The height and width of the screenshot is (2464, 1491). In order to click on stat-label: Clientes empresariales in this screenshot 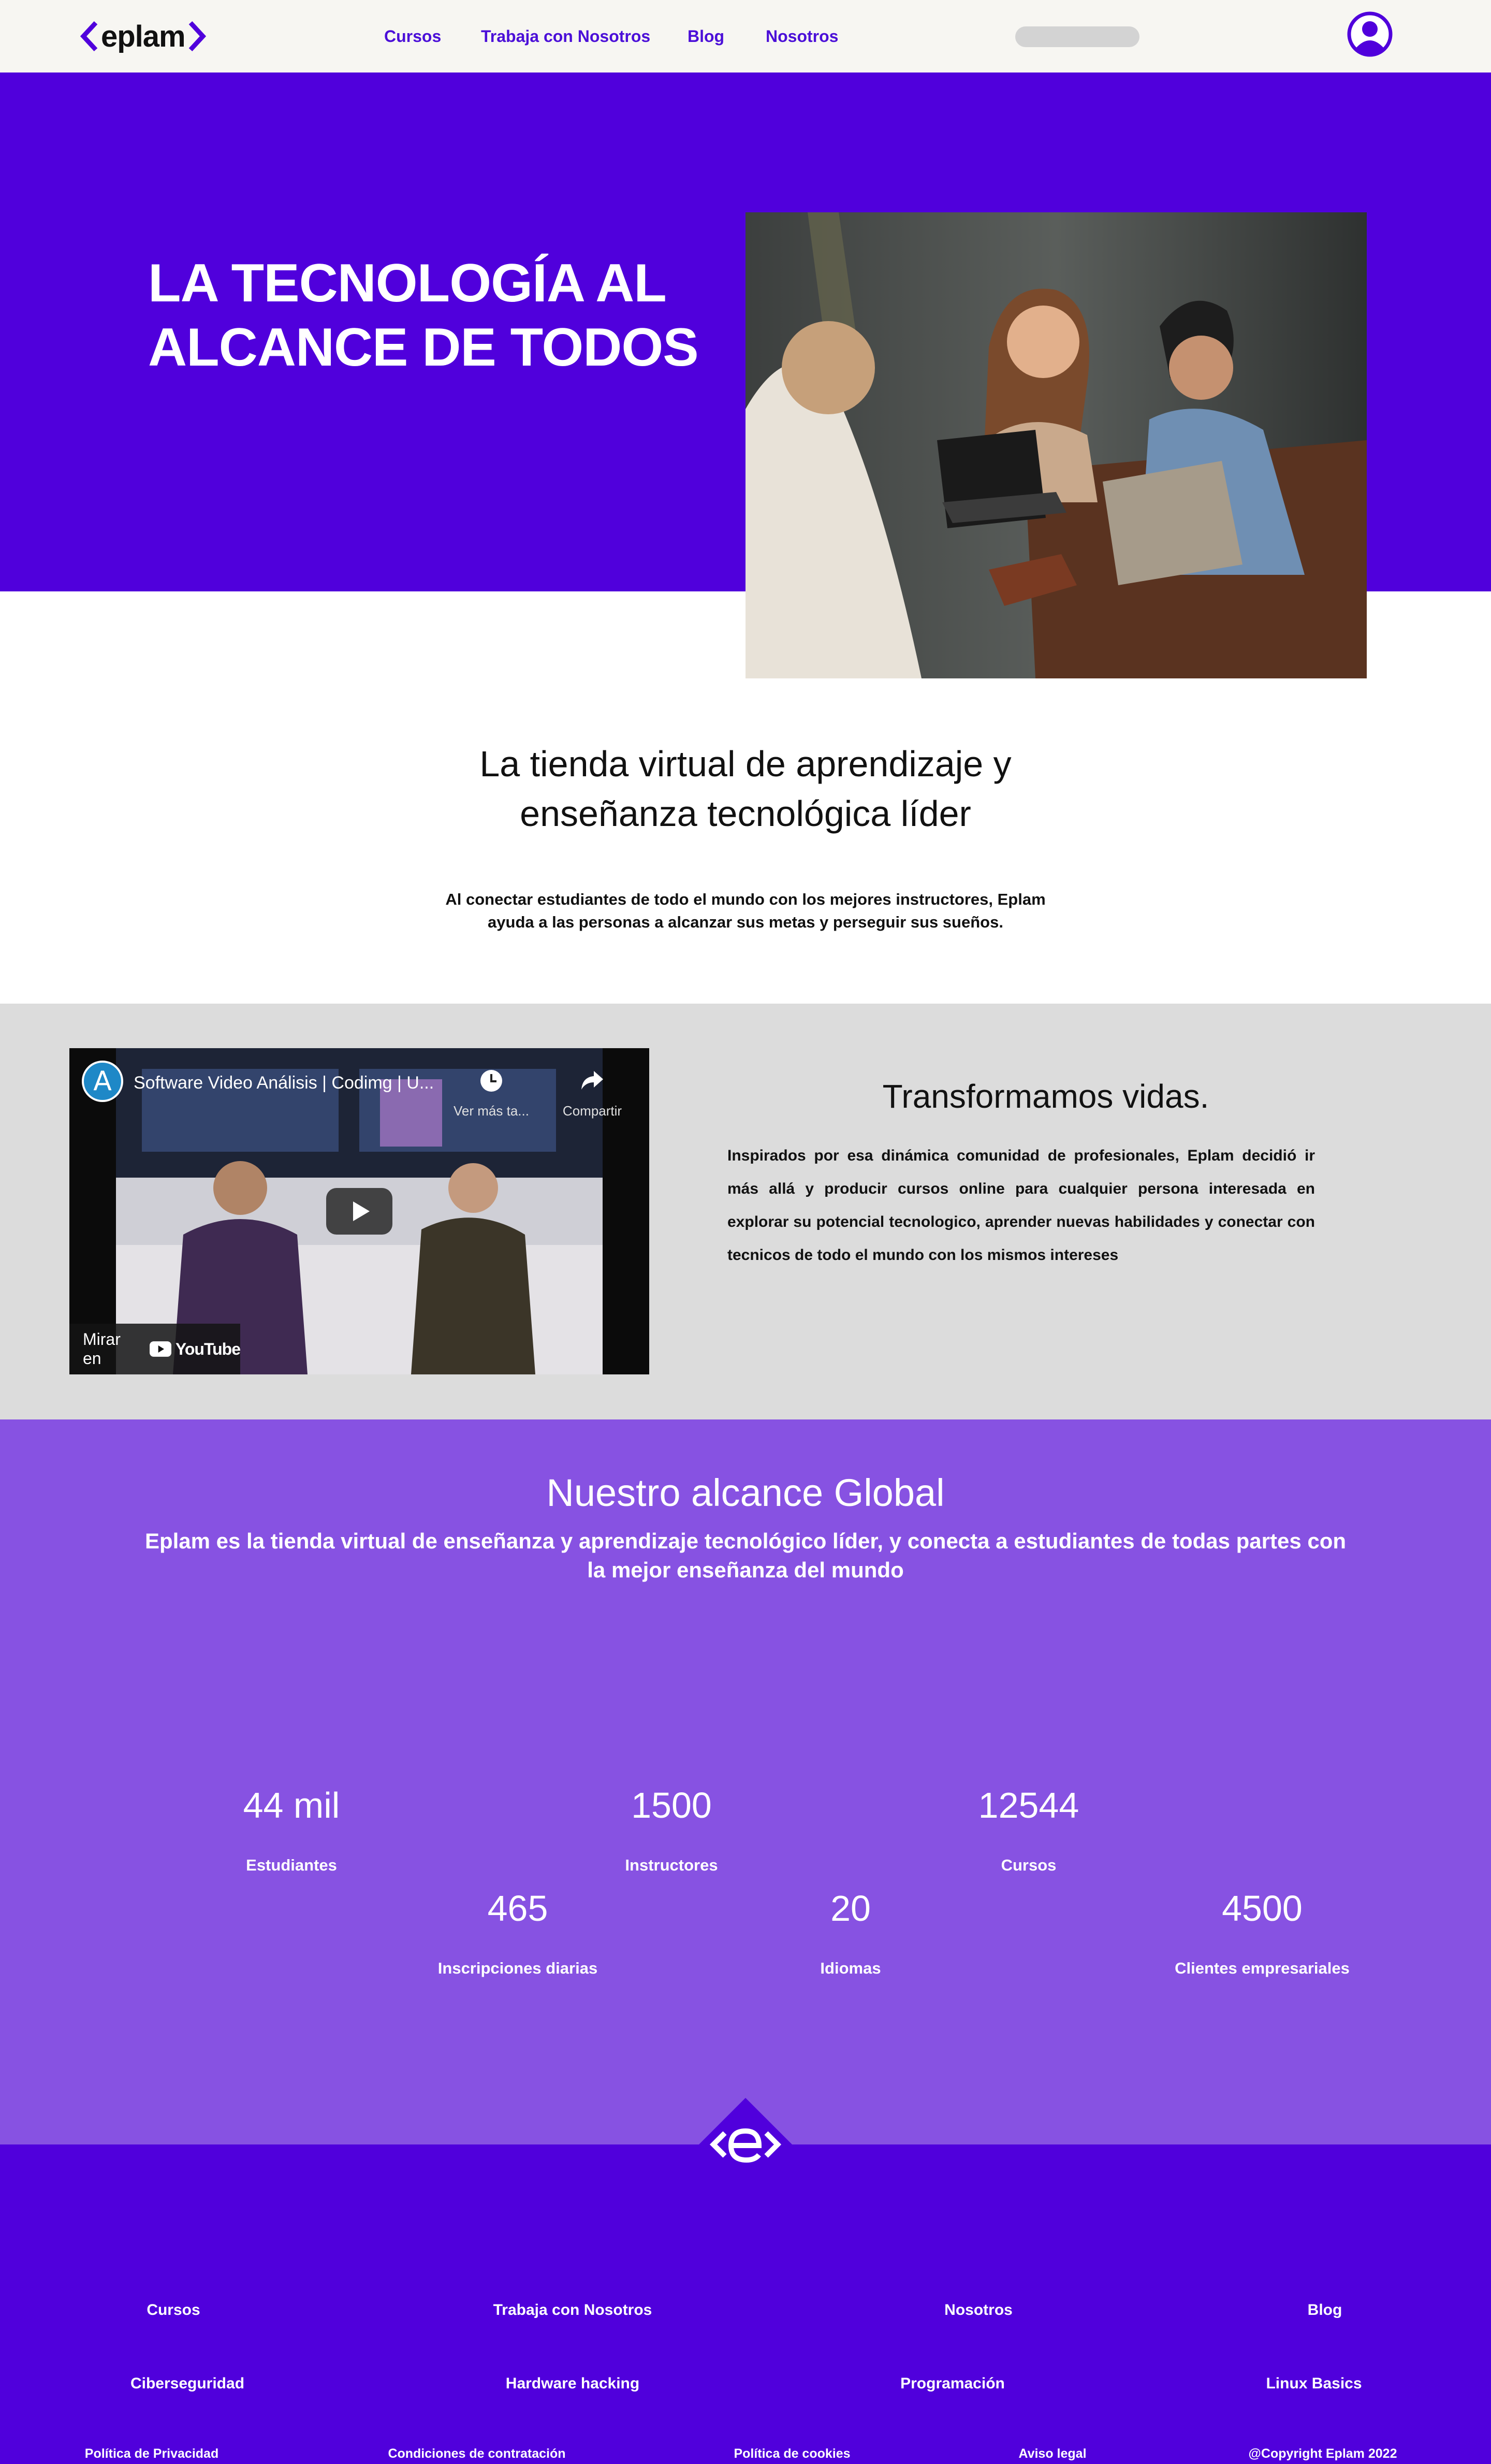, I will do `click(1262, 1968)`.